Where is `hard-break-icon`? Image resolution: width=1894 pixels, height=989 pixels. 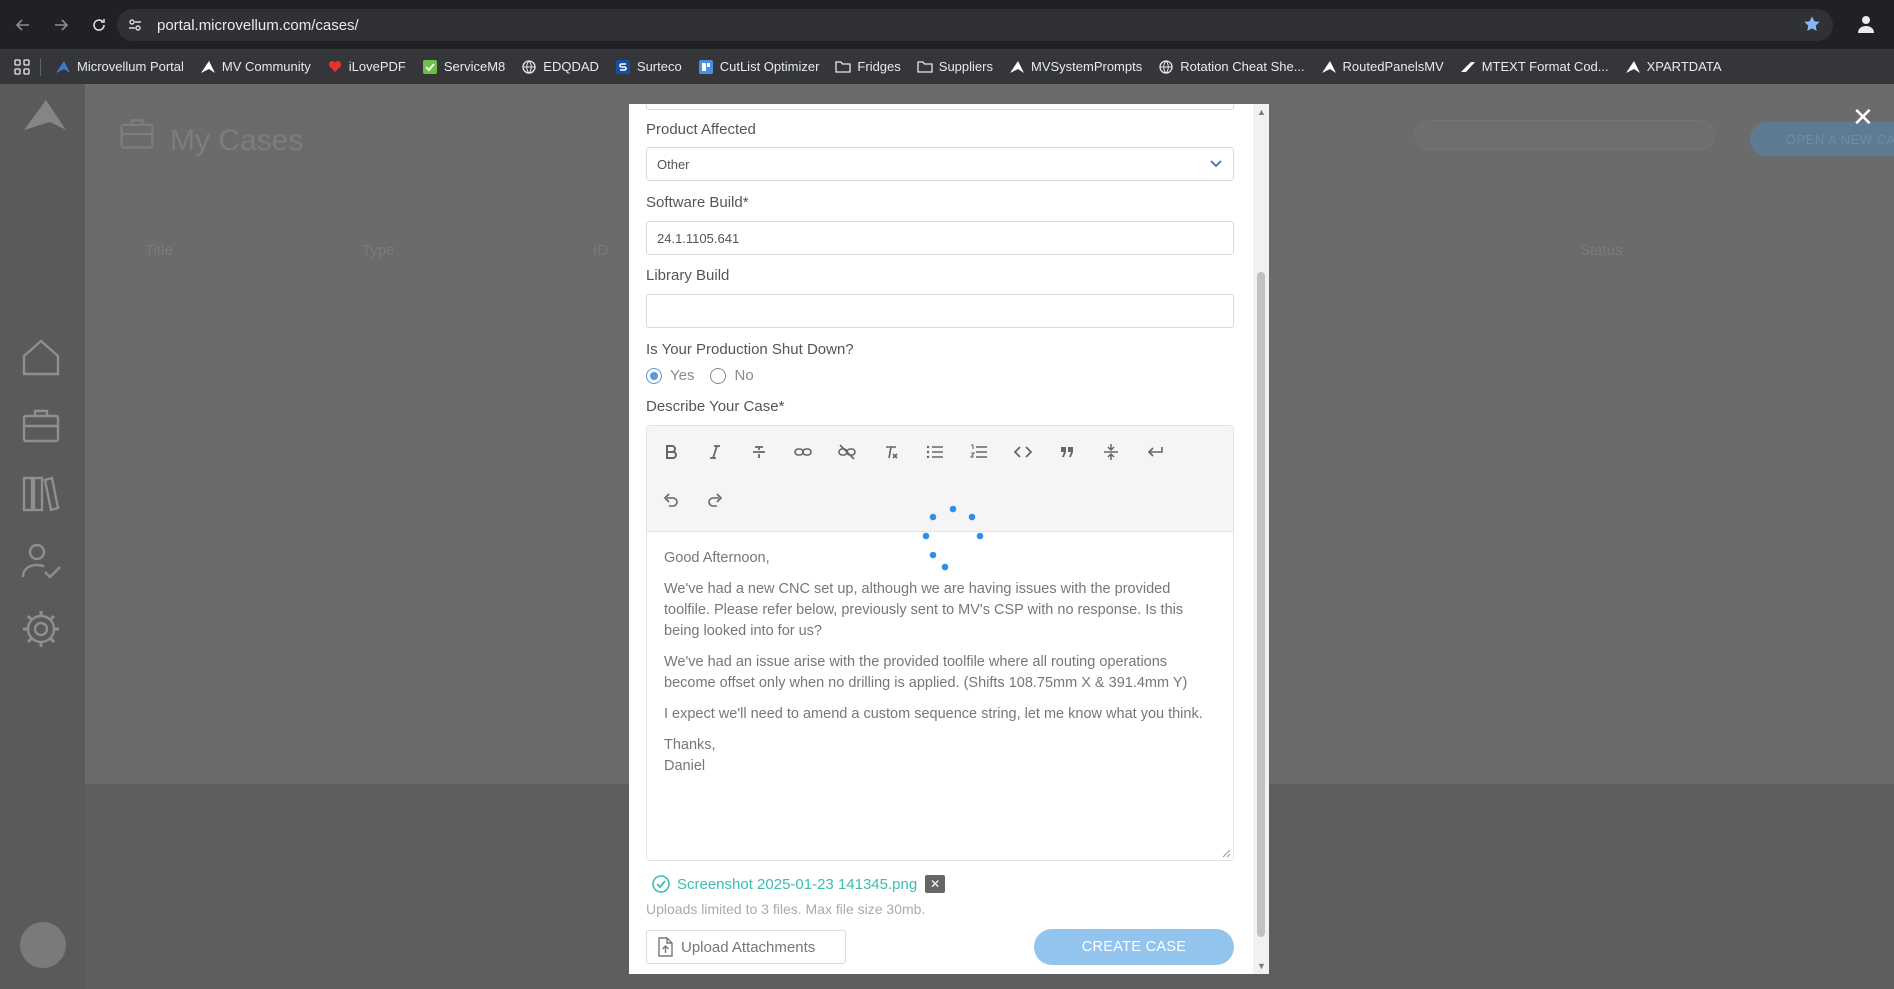 hard-break-icon is located at coordinates (1155, 452).